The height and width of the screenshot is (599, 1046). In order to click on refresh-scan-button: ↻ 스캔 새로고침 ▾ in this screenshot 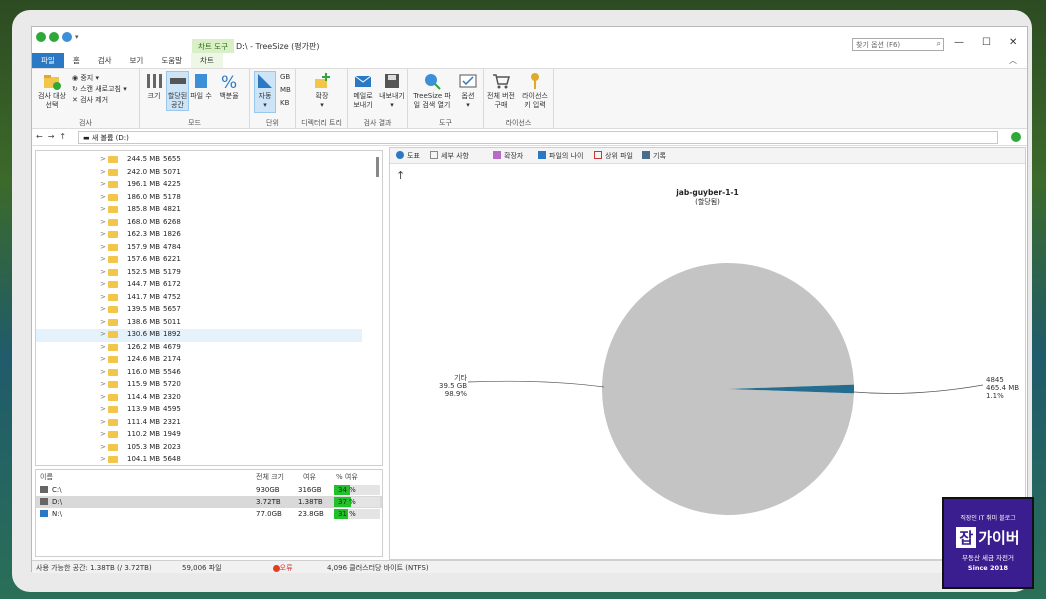, I will do `click(99, 89)`.